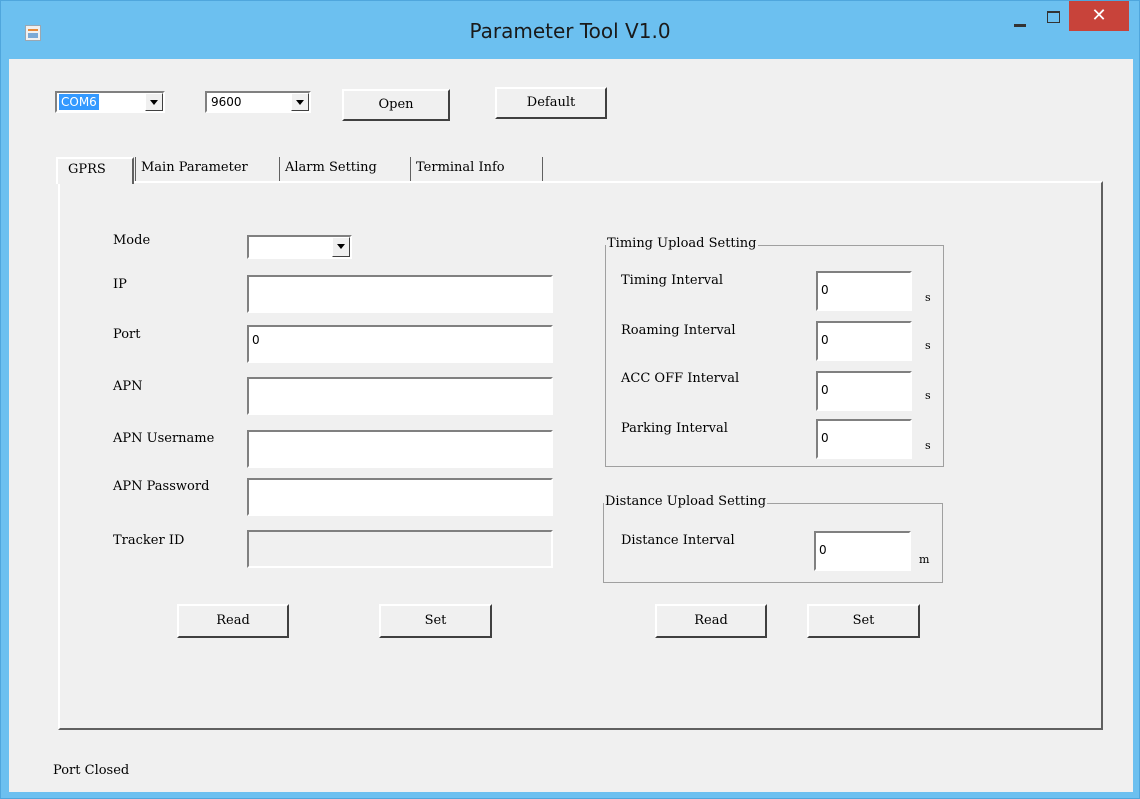 Image resolution: width=1140 pixels, height=799 pixels. I want to click on upload-set-button: Set, so click(863, 621).